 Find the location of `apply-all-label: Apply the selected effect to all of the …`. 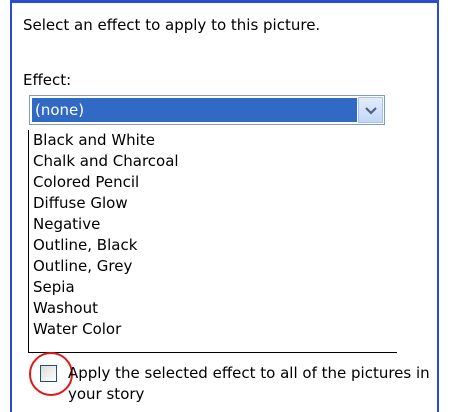

apply-all-label: Apply the selected effect to all of the … is located at coordinates (260, 384).